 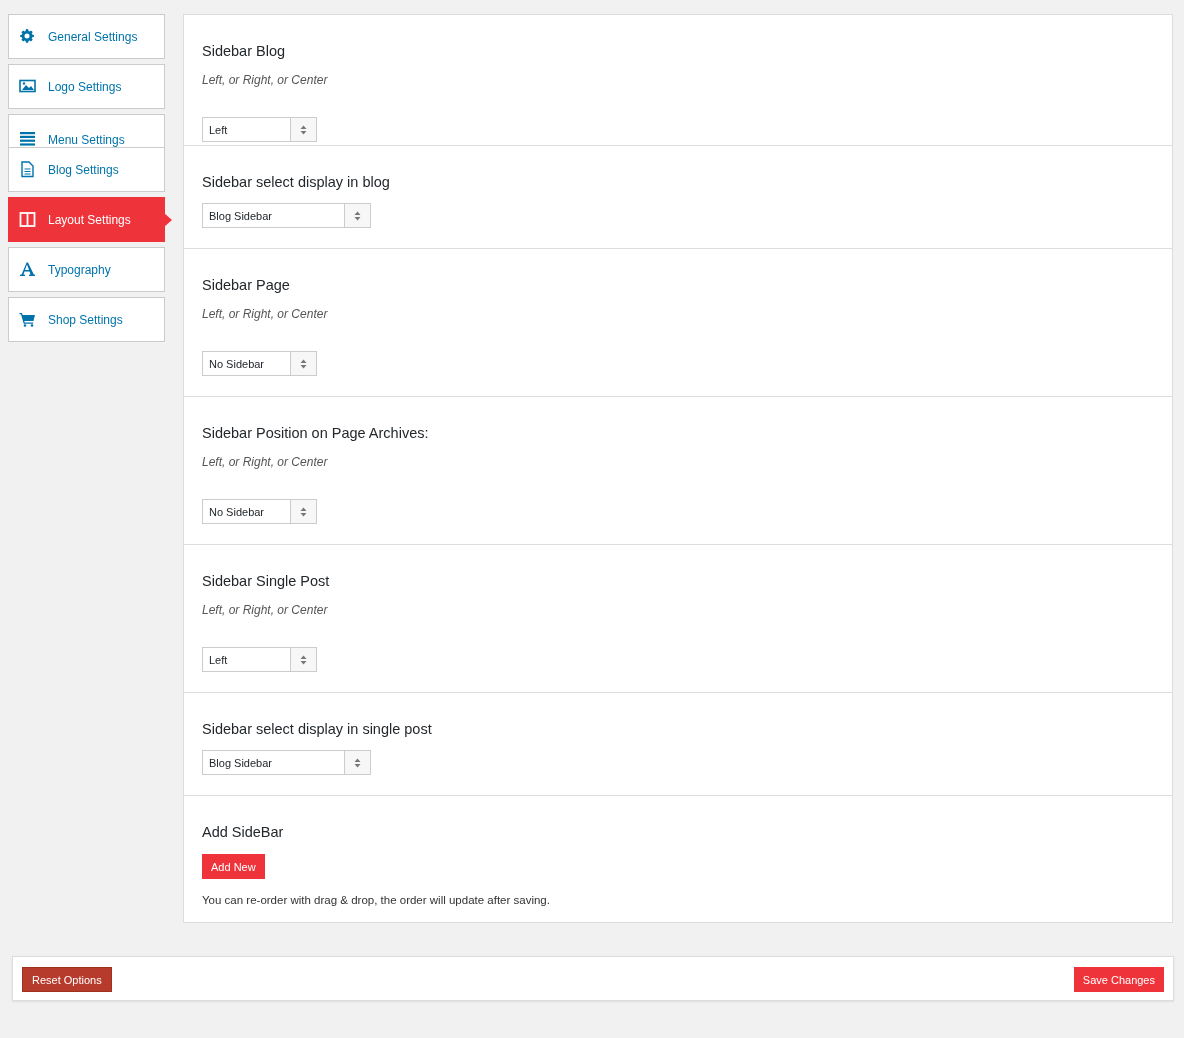 I want to click on sidebar-tab: Logo Settings, so click(x=86, y=86).